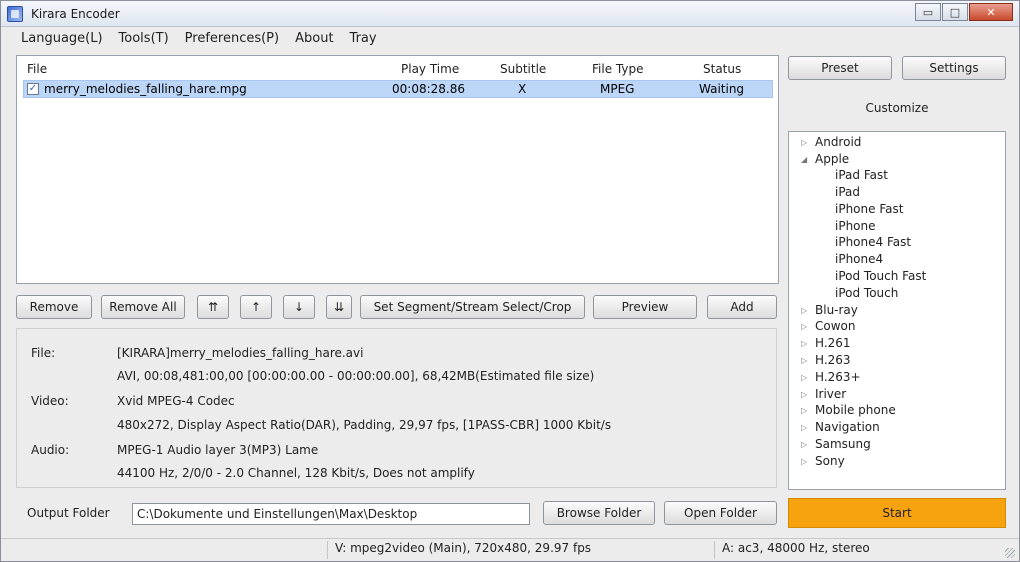 The height and width of the screenshot is (562, 1020). Describe the element at coordinates (991, 12) in the screenshot. I see `close-button: ✕` at that location.